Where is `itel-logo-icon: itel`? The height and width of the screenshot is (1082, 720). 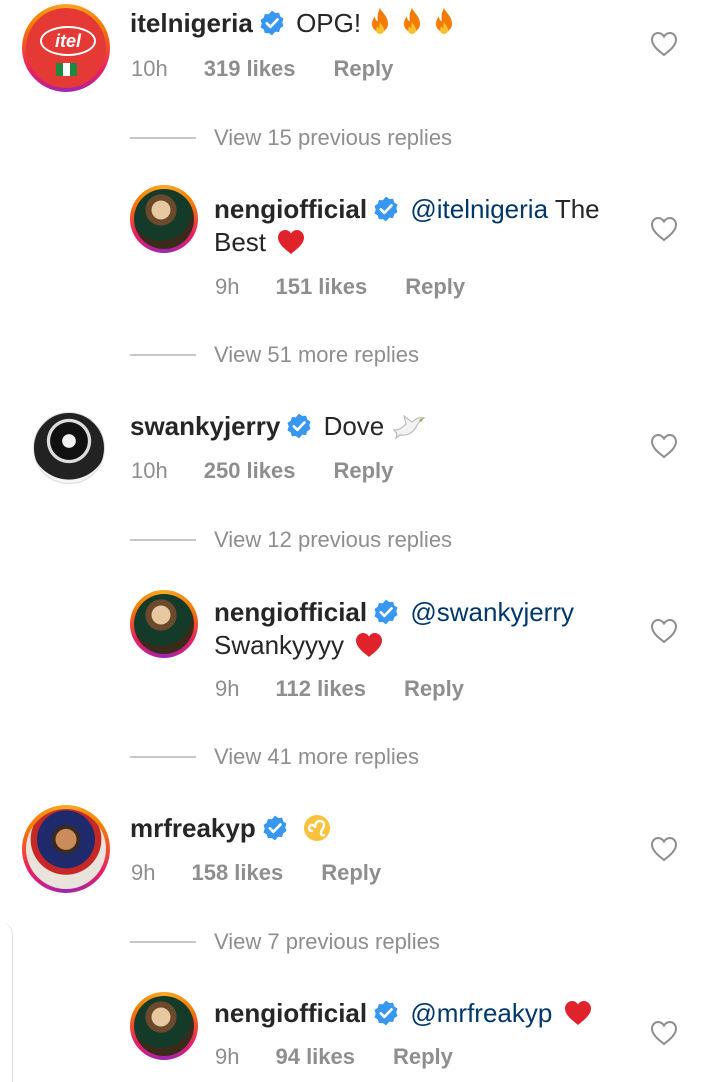 itel-logo-icon: itel is located at coordinates (68, 41).